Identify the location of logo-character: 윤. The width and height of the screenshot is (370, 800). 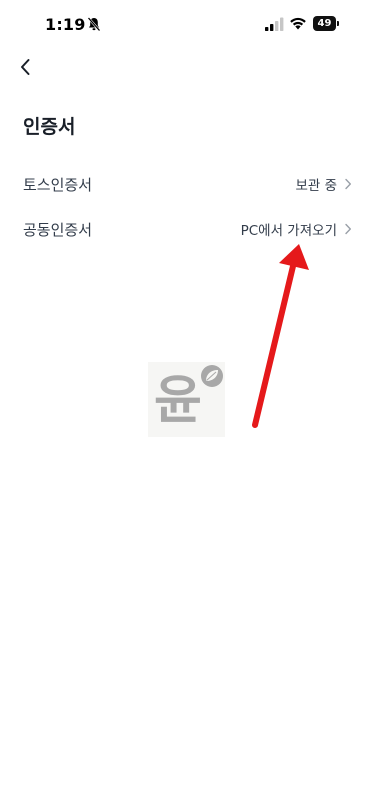
(178, 401).